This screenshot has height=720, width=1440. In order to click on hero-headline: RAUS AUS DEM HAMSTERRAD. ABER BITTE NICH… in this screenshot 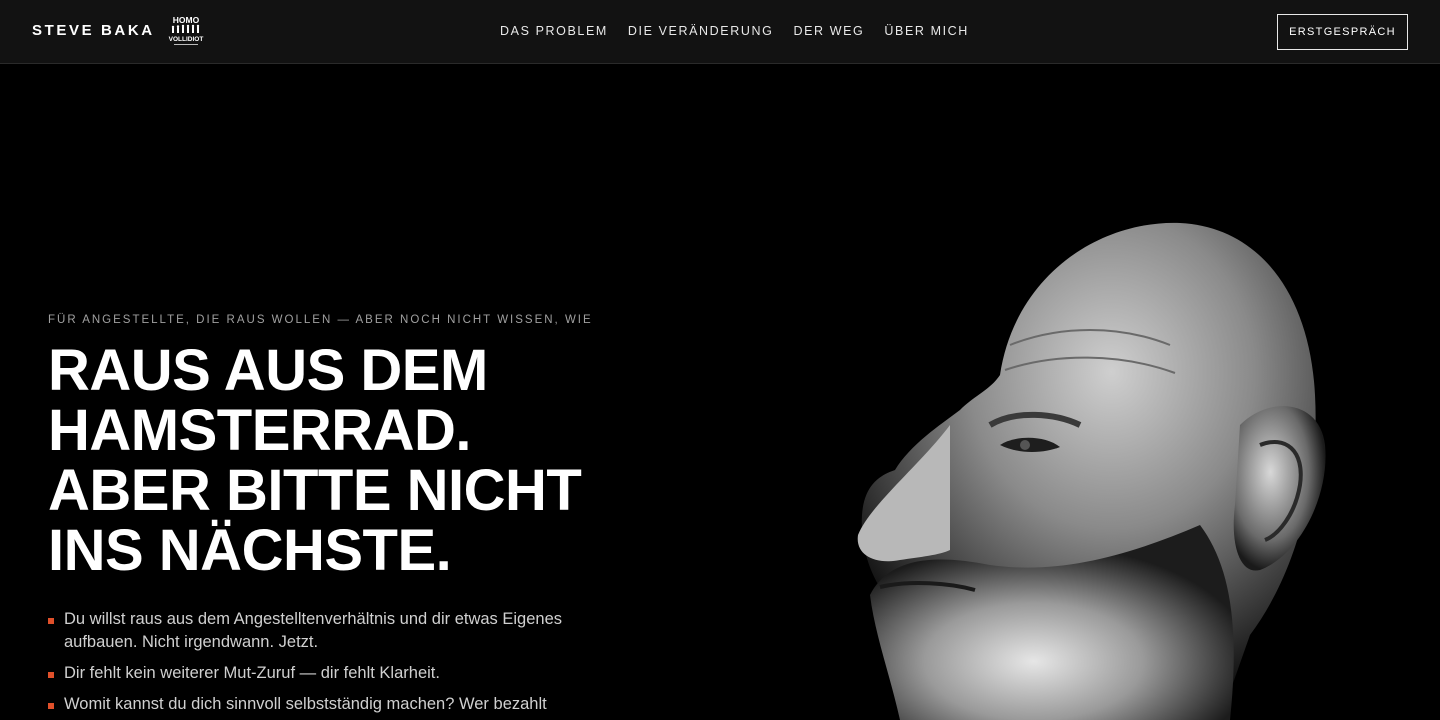, I will do `click(348, 461)`.